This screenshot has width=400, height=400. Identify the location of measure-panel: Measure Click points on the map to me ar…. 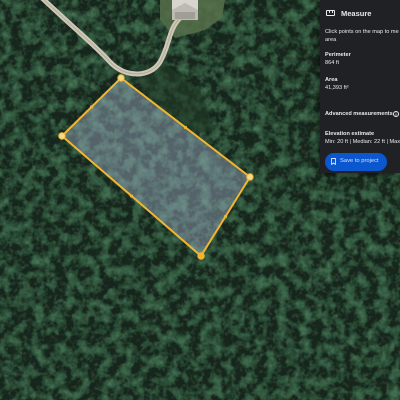
(360, 86).